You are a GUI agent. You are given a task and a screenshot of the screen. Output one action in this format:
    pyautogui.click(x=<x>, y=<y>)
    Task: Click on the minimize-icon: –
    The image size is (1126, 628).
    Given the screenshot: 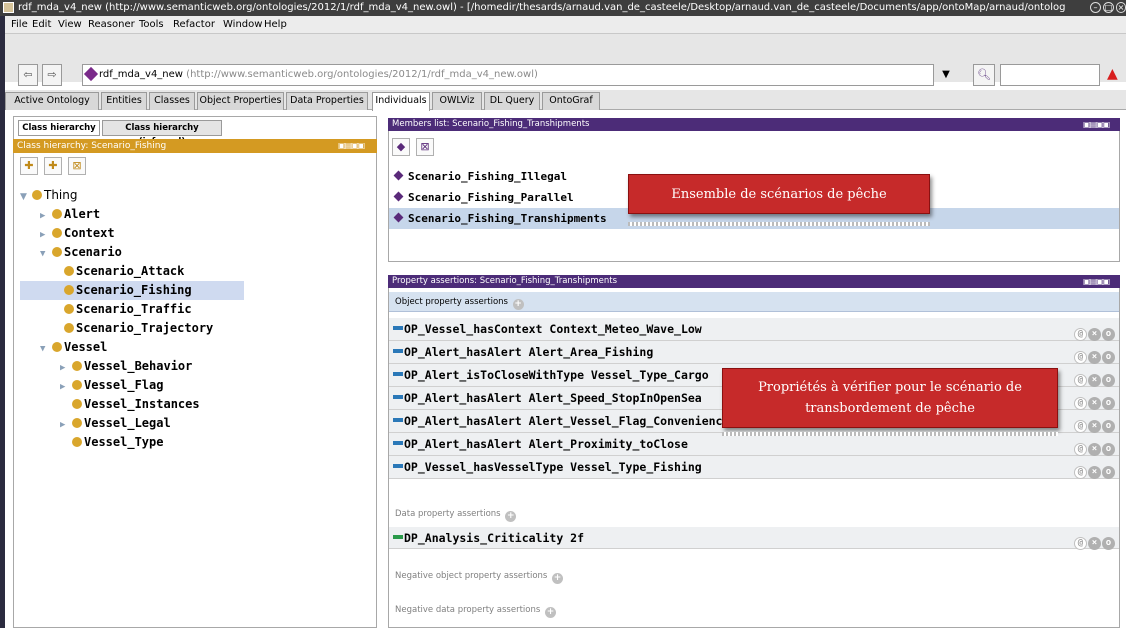 What is the action you would take?
    pyautogui.click(x=1095, y=7)
    